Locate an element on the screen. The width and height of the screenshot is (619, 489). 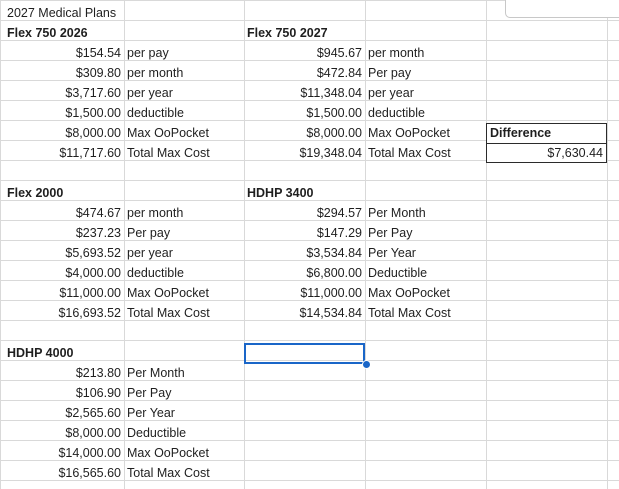
cell-label: per pay is located at coordinates (184, 53).